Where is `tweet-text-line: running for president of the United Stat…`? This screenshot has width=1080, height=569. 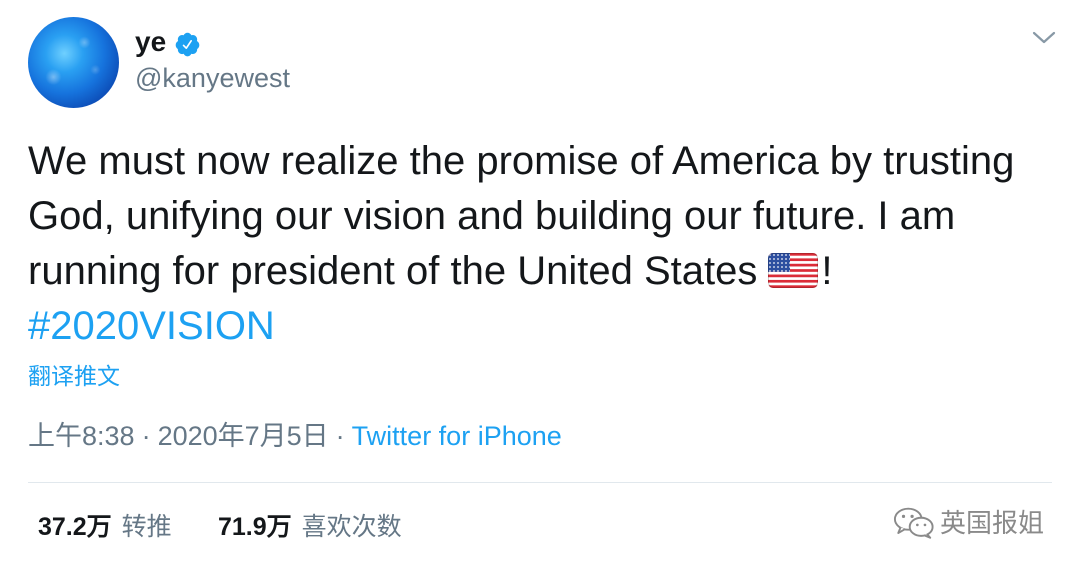 tweet-text-line: running for president of the United Stat… is located at coordinates (393, 271).